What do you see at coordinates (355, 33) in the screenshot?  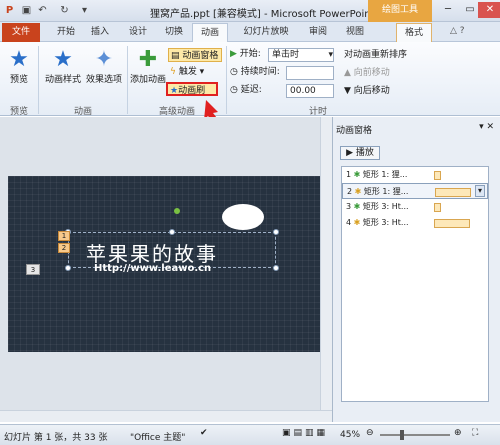 I see `tab-view: 视图` at bounding box center [355, 33].